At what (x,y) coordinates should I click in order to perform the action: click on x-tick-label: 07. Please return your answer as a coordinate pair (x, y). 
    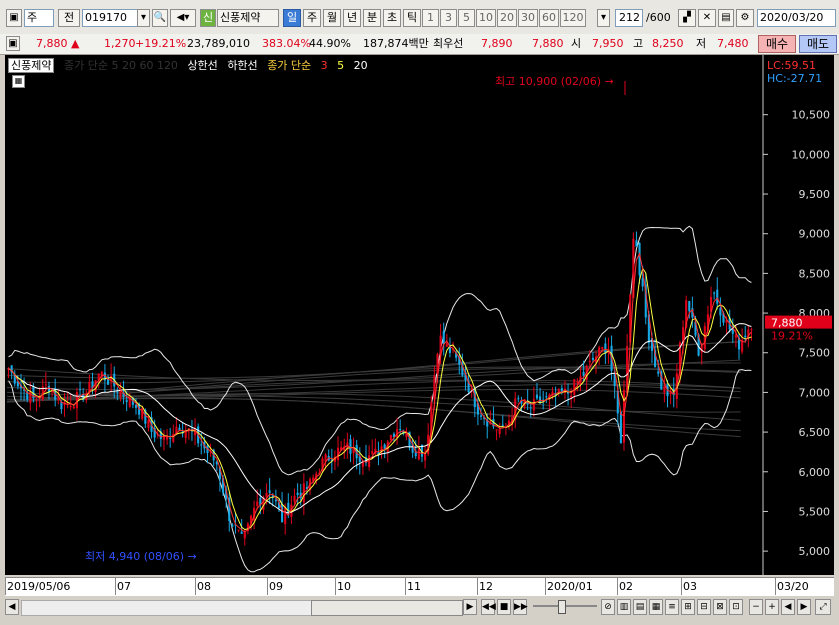
    Looking at the image, I should click on (124, 586).